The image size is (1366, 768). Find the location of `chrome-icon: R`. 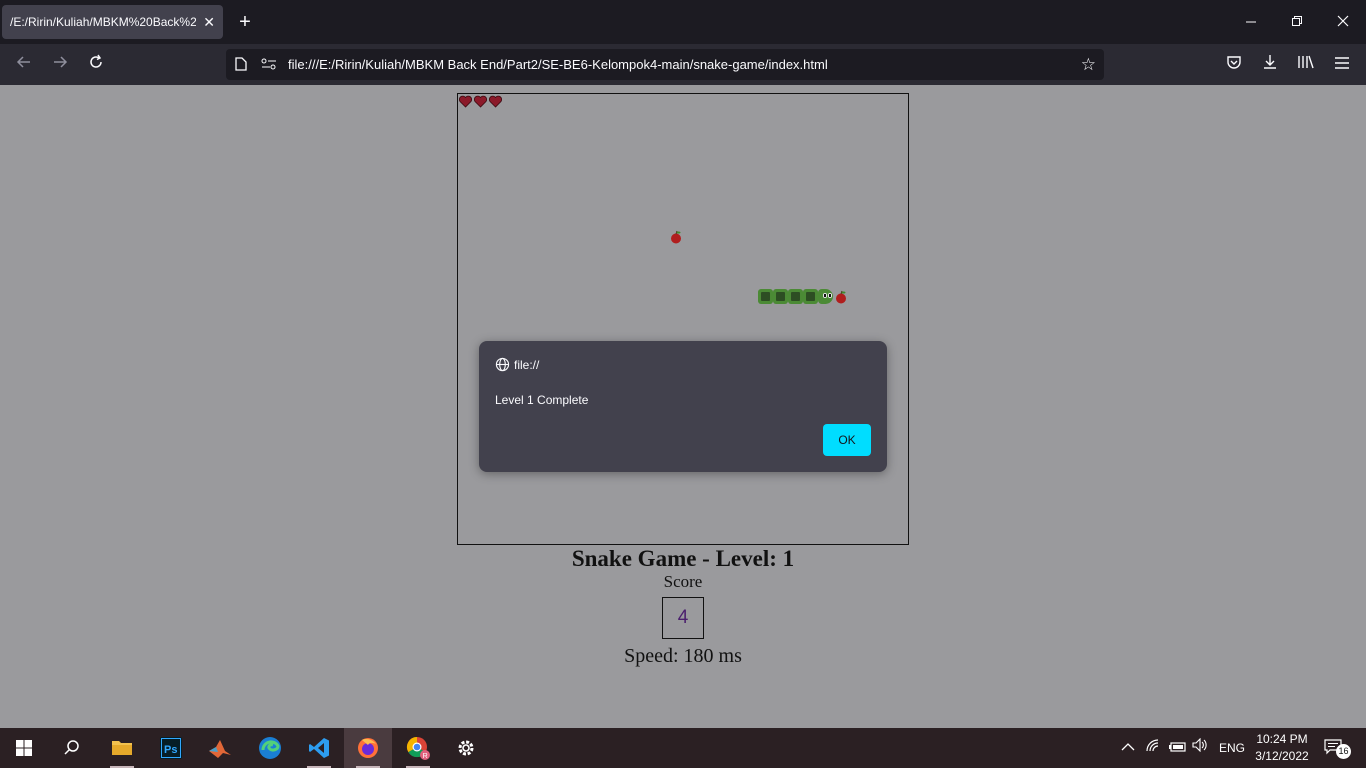

chrome-icon: R is located at coordinates (418, 748).